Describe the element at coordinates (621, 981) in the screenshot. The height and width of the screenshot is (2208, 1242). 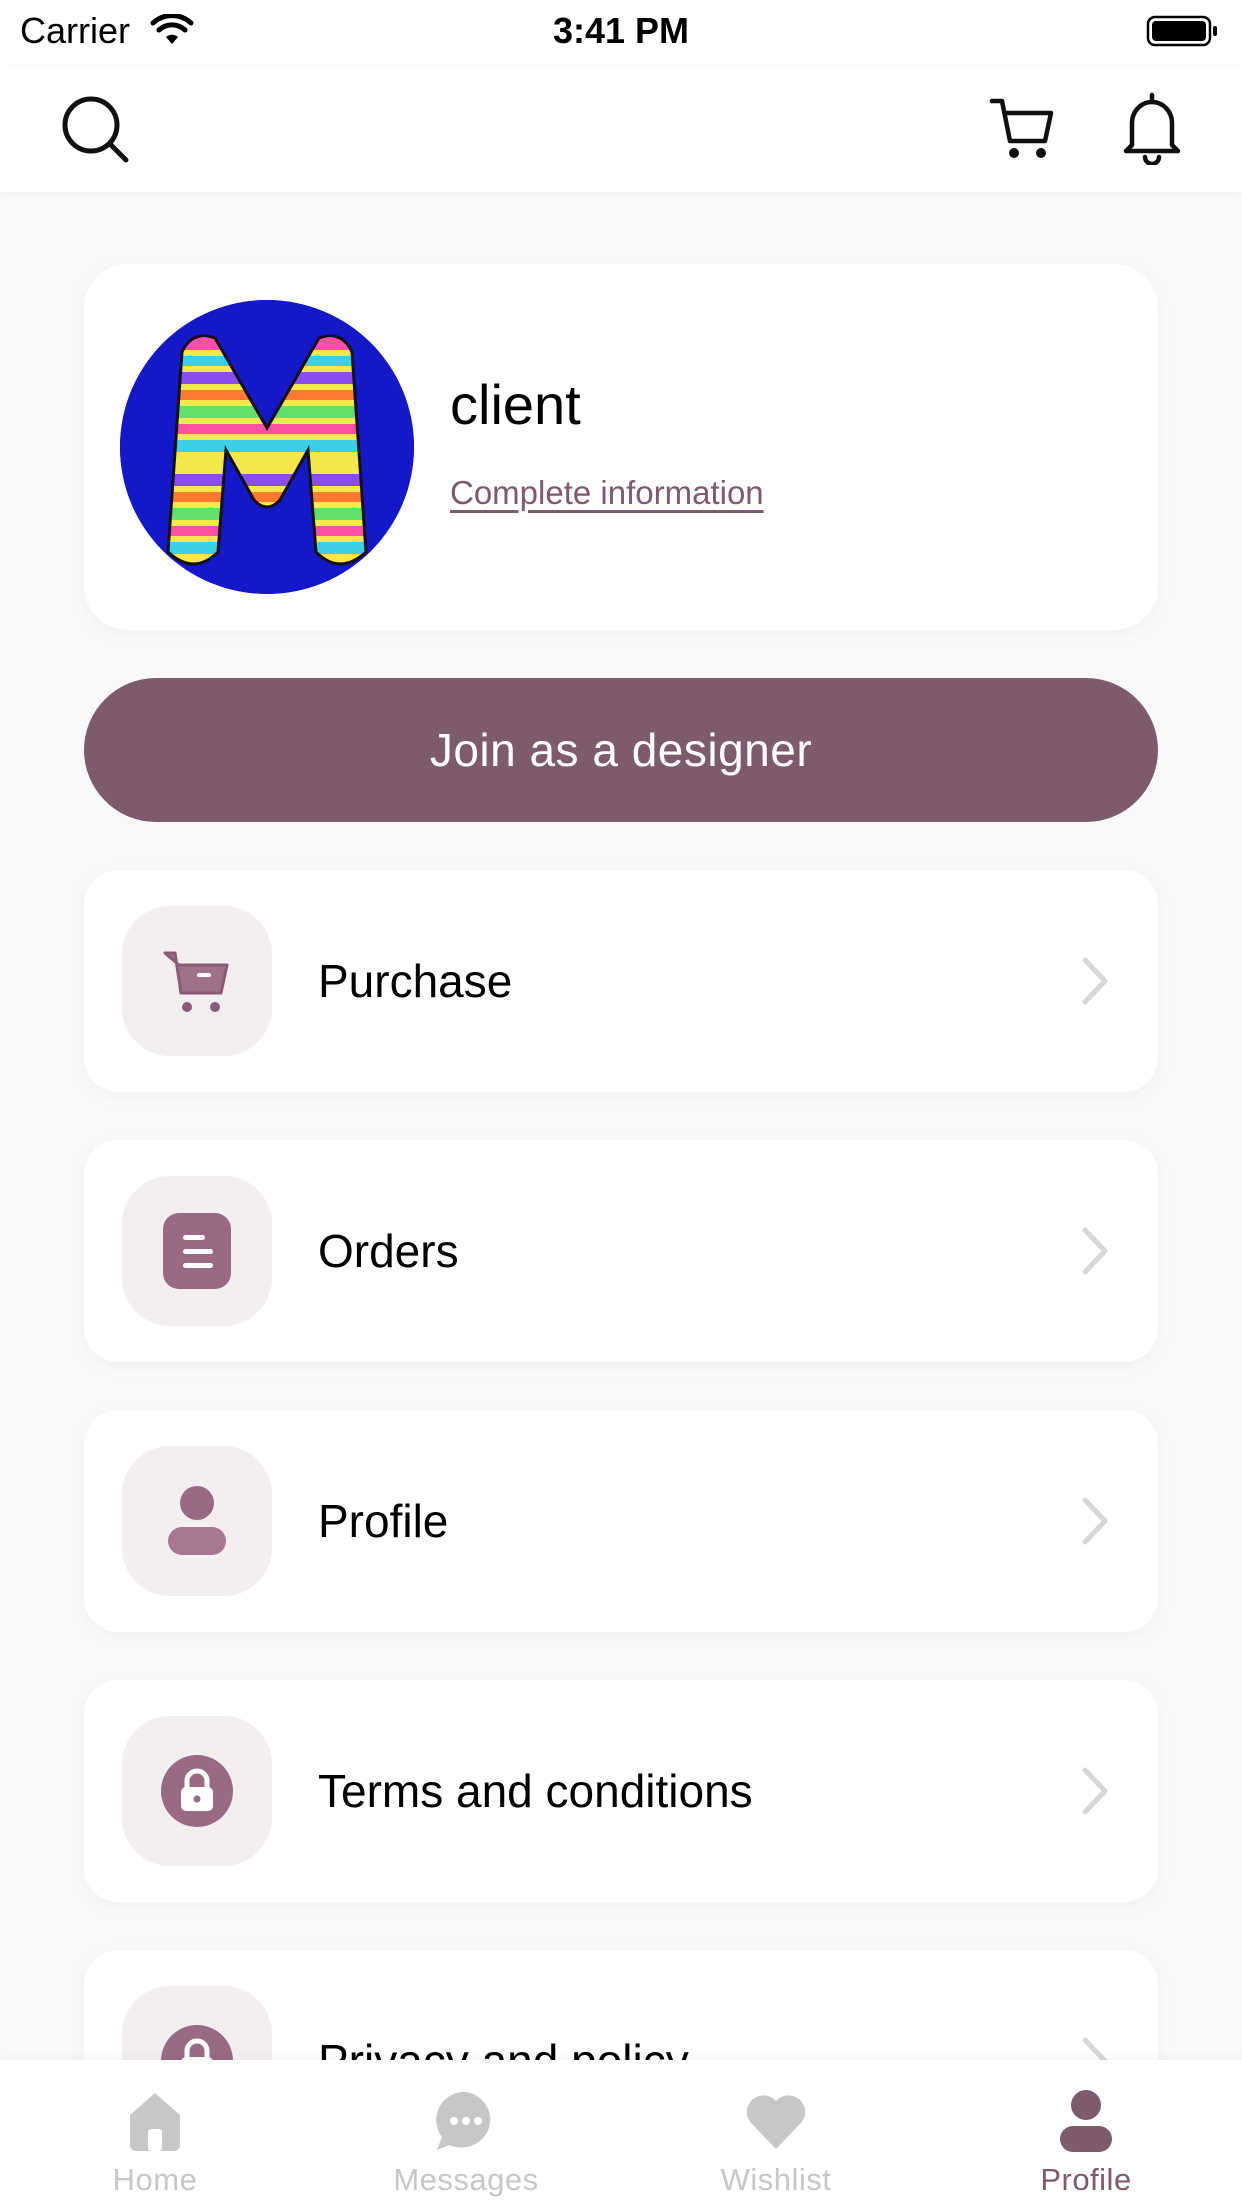
I see `menu-item-purchase: Purchase` at that location.